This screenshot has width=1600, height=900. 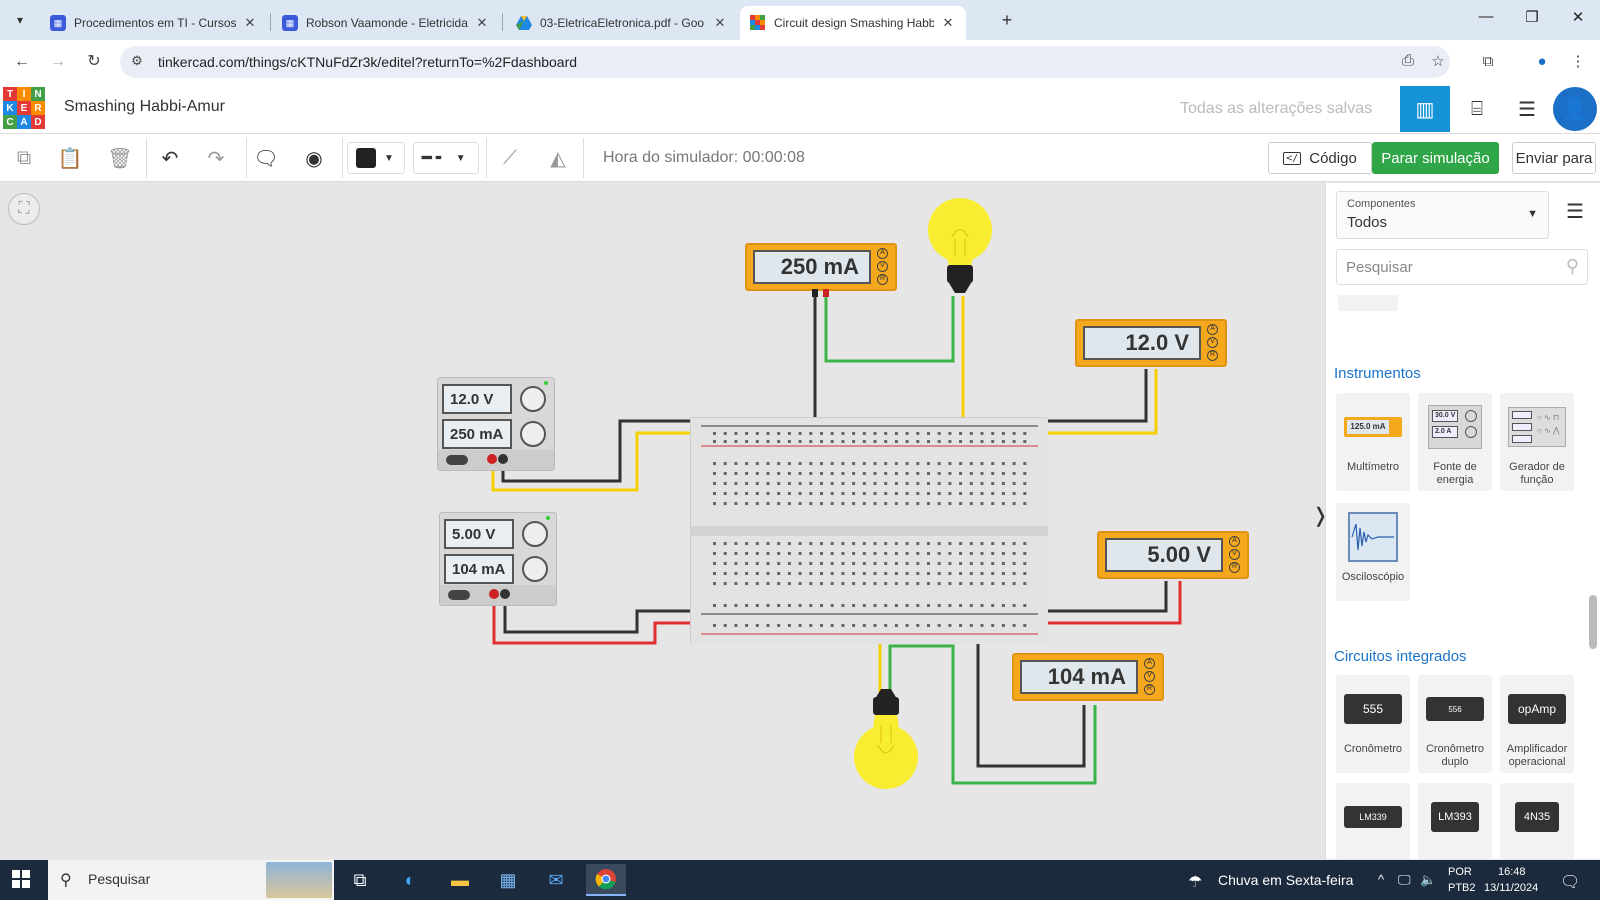 I want to click on component-search-input: Pesquisar ⚲, so click(x=1462, y=267).